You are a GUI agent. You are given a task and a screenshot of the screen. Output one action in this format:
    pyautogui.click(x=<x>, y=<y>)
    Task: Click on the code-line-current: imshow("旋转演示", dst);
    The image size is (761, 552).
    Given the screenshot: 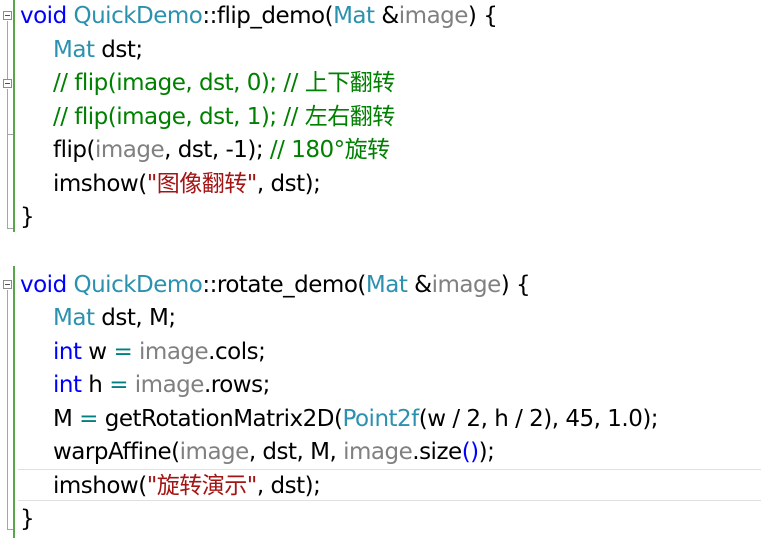 What is the action you would take?
    pyautogui.click(x=187, y=486)
    